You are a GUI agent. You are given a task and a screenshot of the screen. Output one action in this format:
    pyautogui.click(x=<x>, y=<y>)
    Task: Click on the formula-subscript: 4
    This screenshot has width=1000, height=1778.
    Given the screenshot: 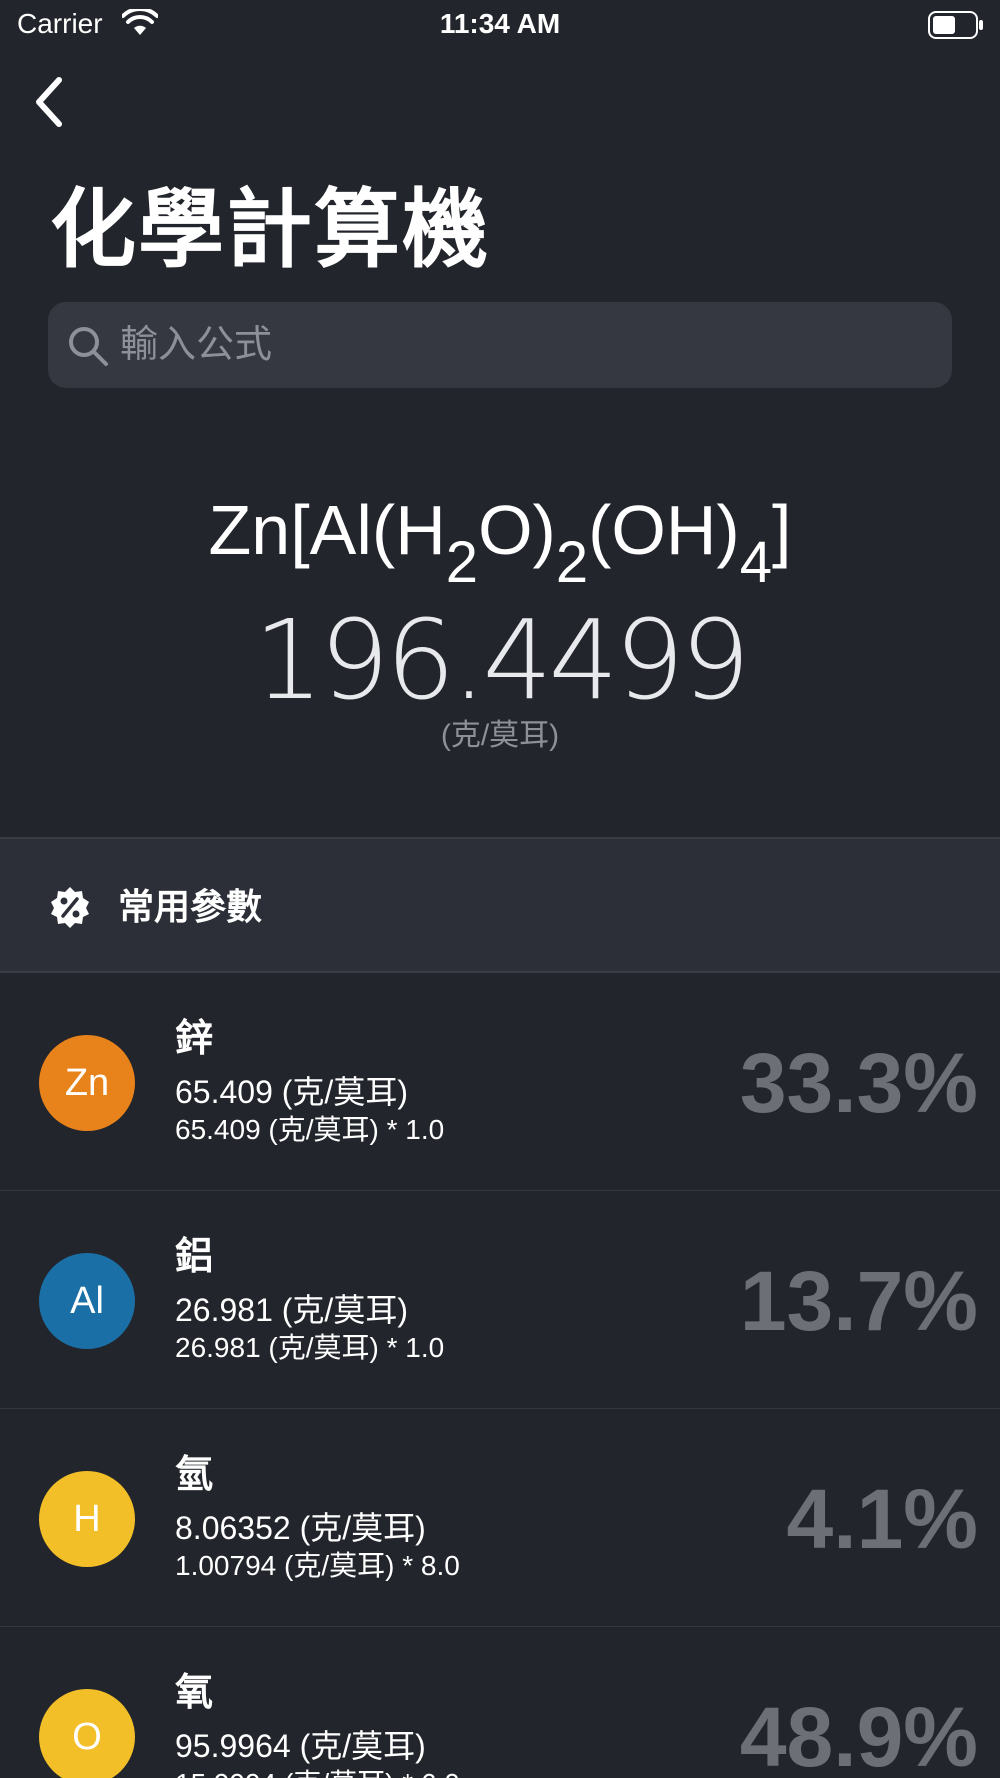 What is the action you would take?
    pyautogui.click(x=755, y=562)
    